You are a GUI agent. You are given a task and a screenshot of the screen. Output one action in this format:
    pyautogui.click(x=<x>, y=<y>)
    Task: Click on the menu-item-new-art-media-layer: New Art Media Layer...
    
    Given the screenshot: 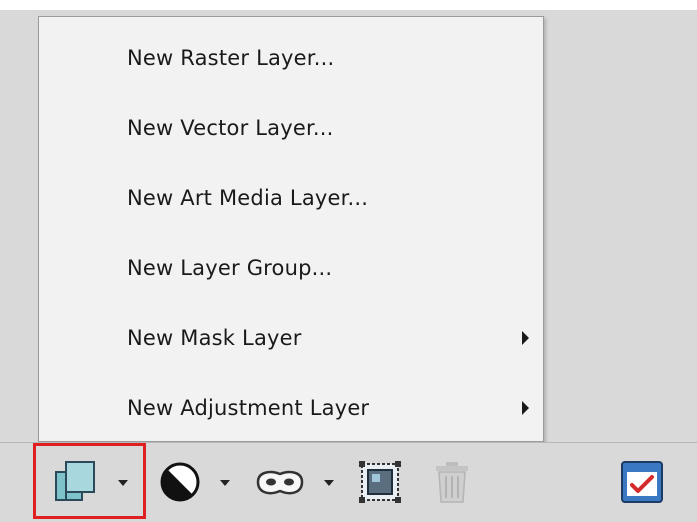 What is the action you would take?
    pyautogui.click(x=291, y=198)
    